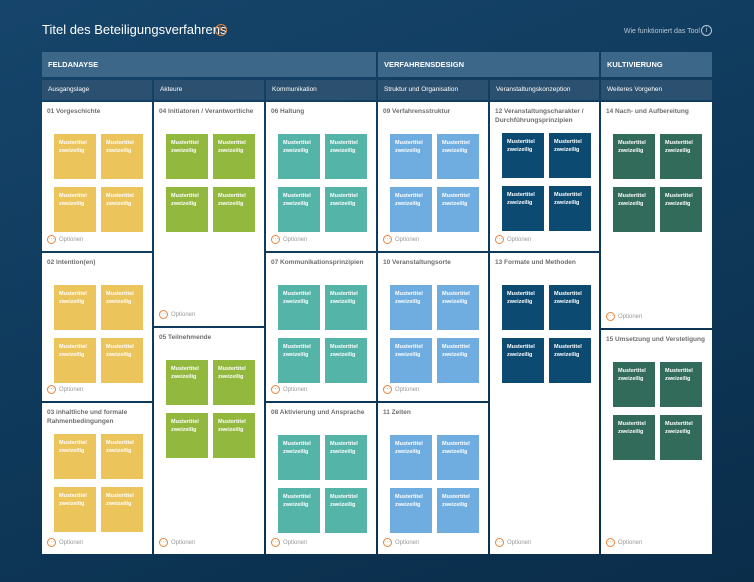  I want to click on help-link: Wie funktioniert das Tool, so click(662, 31).